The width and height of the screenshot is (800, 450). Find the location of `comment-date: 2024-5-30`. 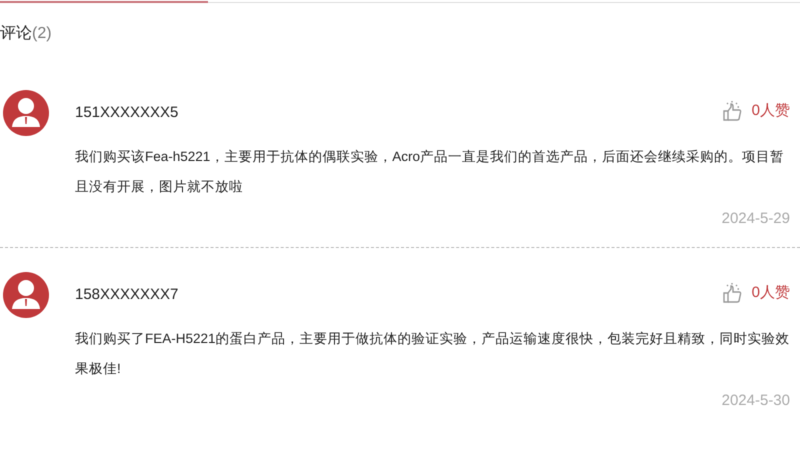

comment-date: 2024-5-30 is located at coordinates (756, 400).